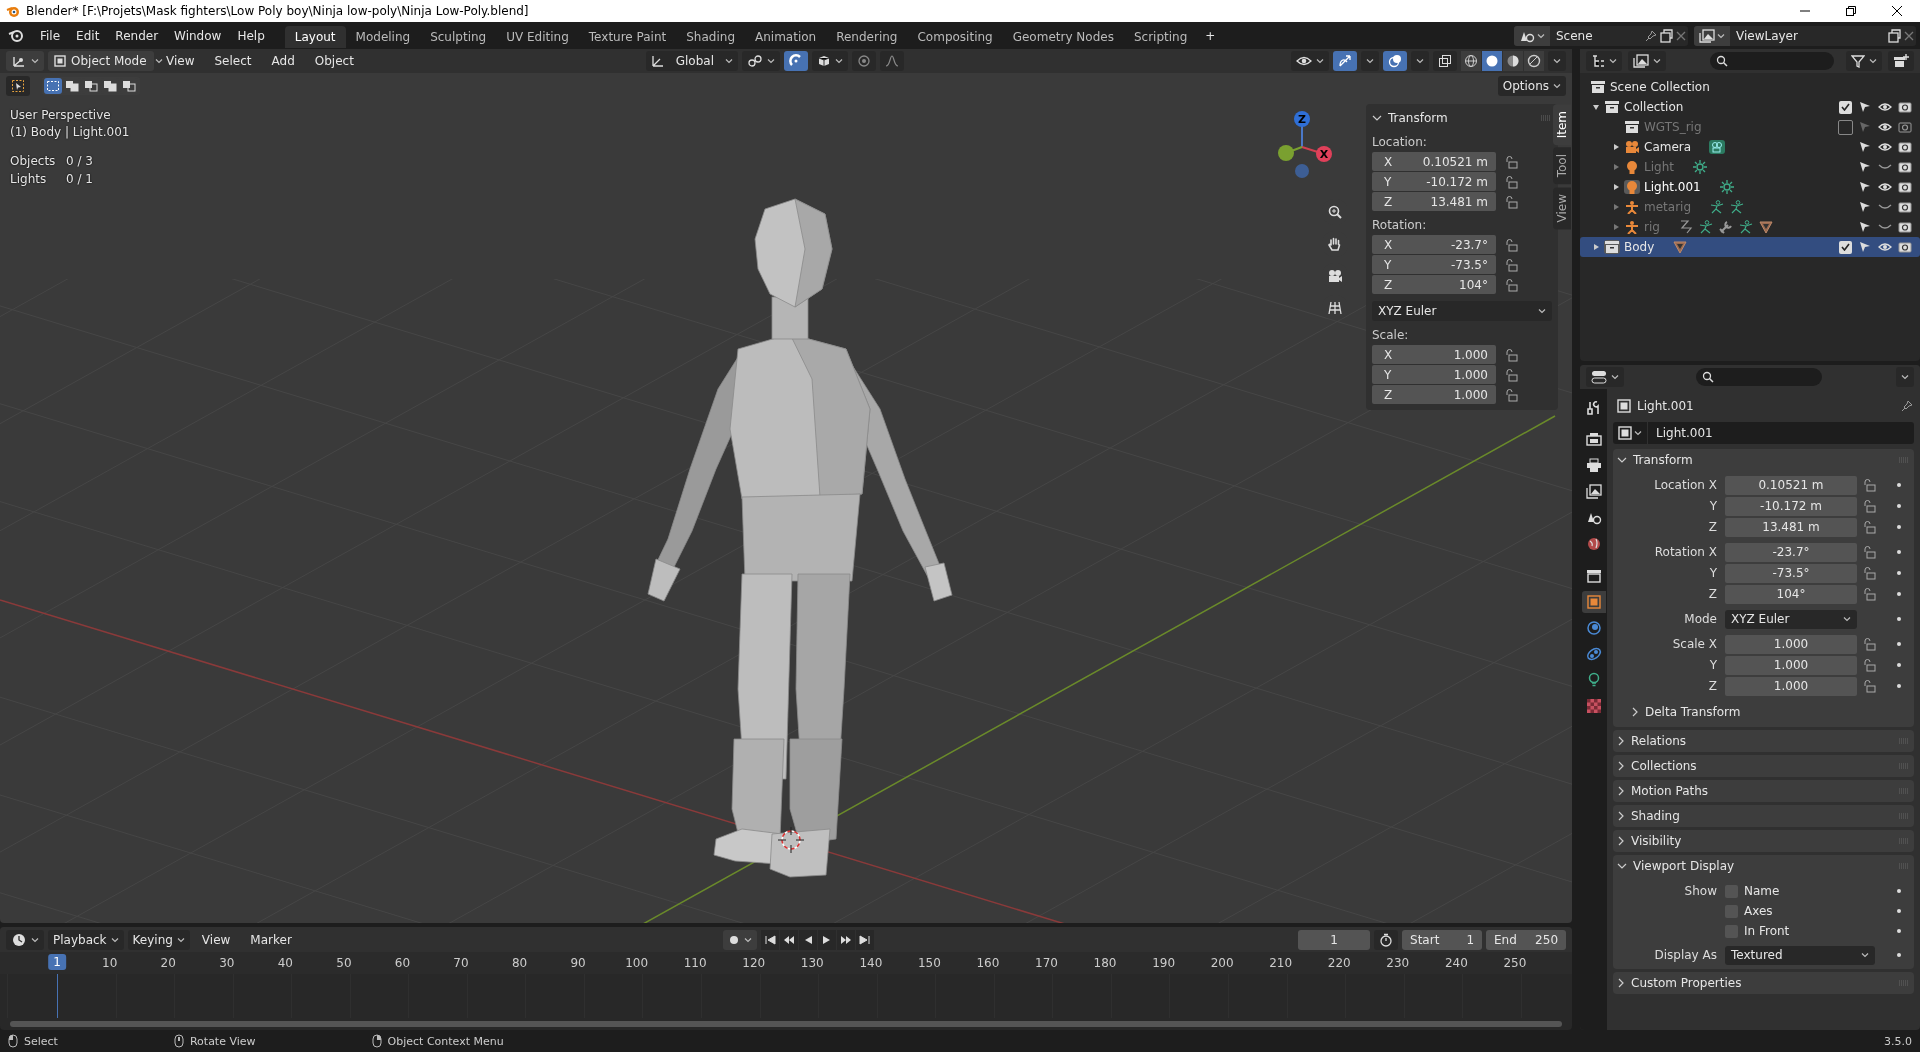  Describe the element at coordinates (1297, 149) in the screenshot. I see `navigation-gizmo: Z X` at that location.